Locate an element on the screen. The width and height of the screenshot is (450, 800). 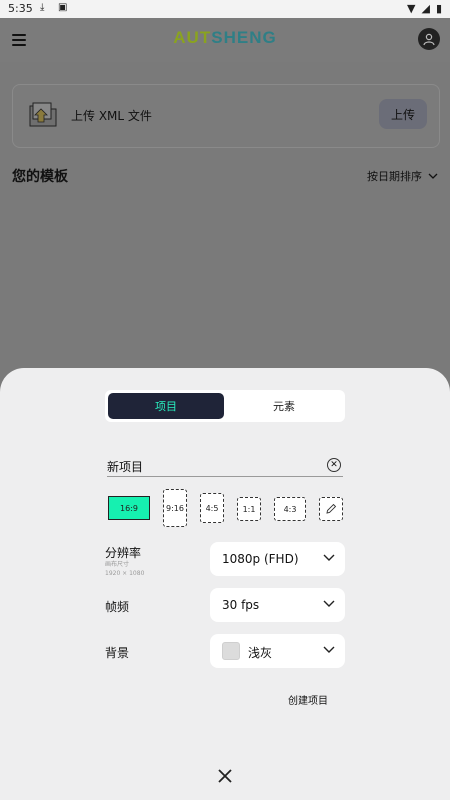
signal-icon: ◢ is located at coordinates (425, 8).